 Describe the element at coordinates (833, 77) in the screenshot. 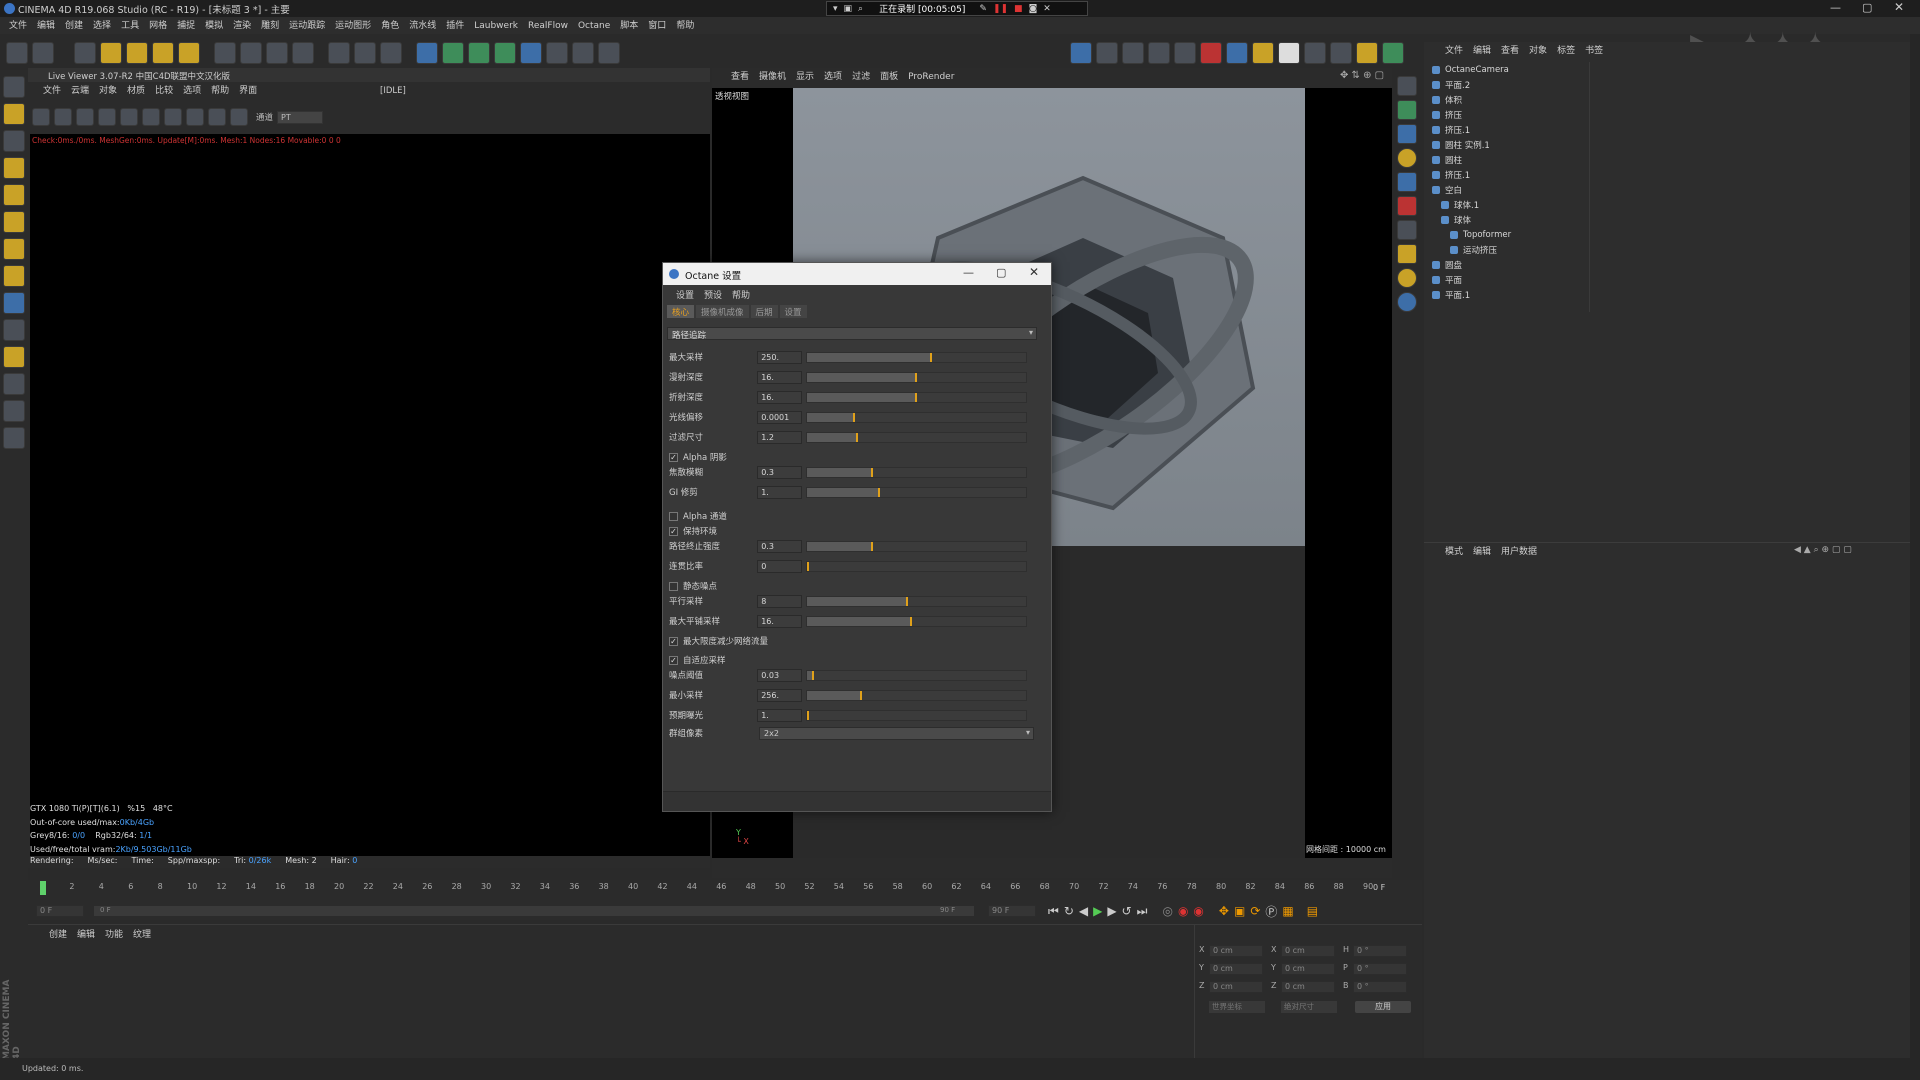

I see `viewport-menu-item-3: 选项` at that location.